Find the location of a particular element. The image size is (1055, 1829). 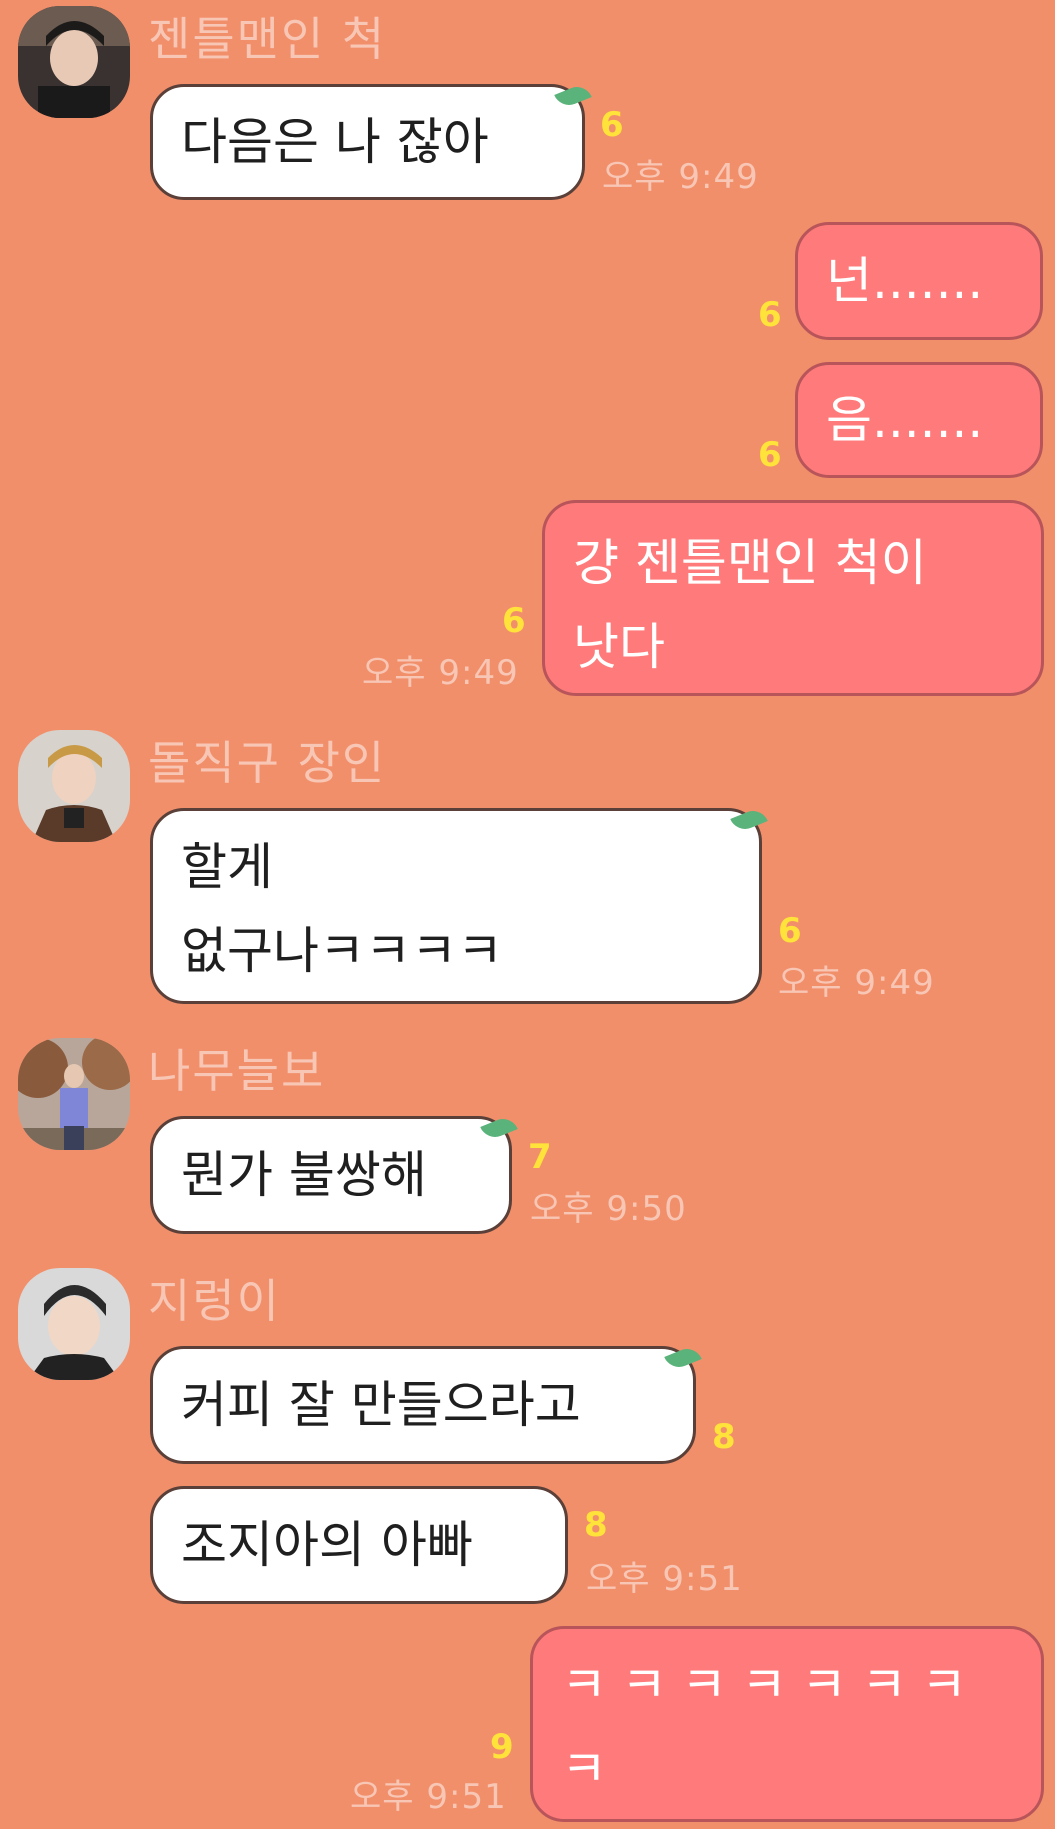

unread-count: 7 is located at coordinates (540, 1157).